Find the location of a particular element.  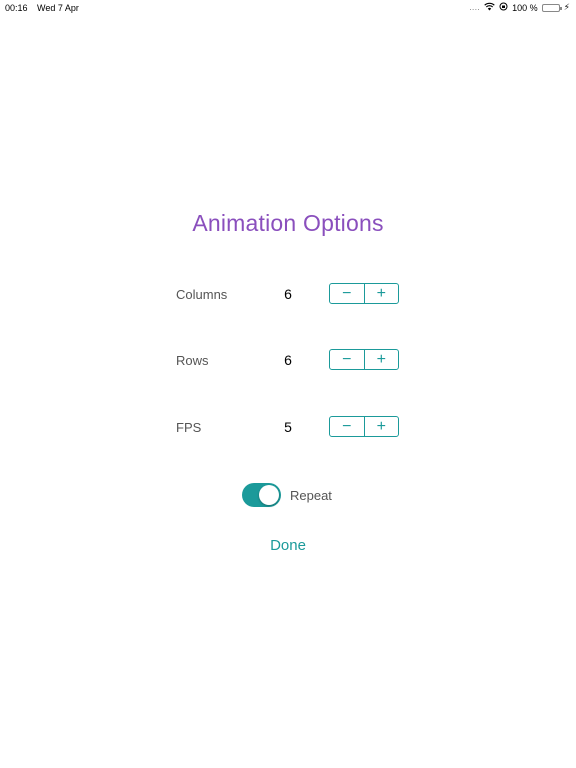

option-row-fps: FPS 5 − + is located at coordinates (288, 428).